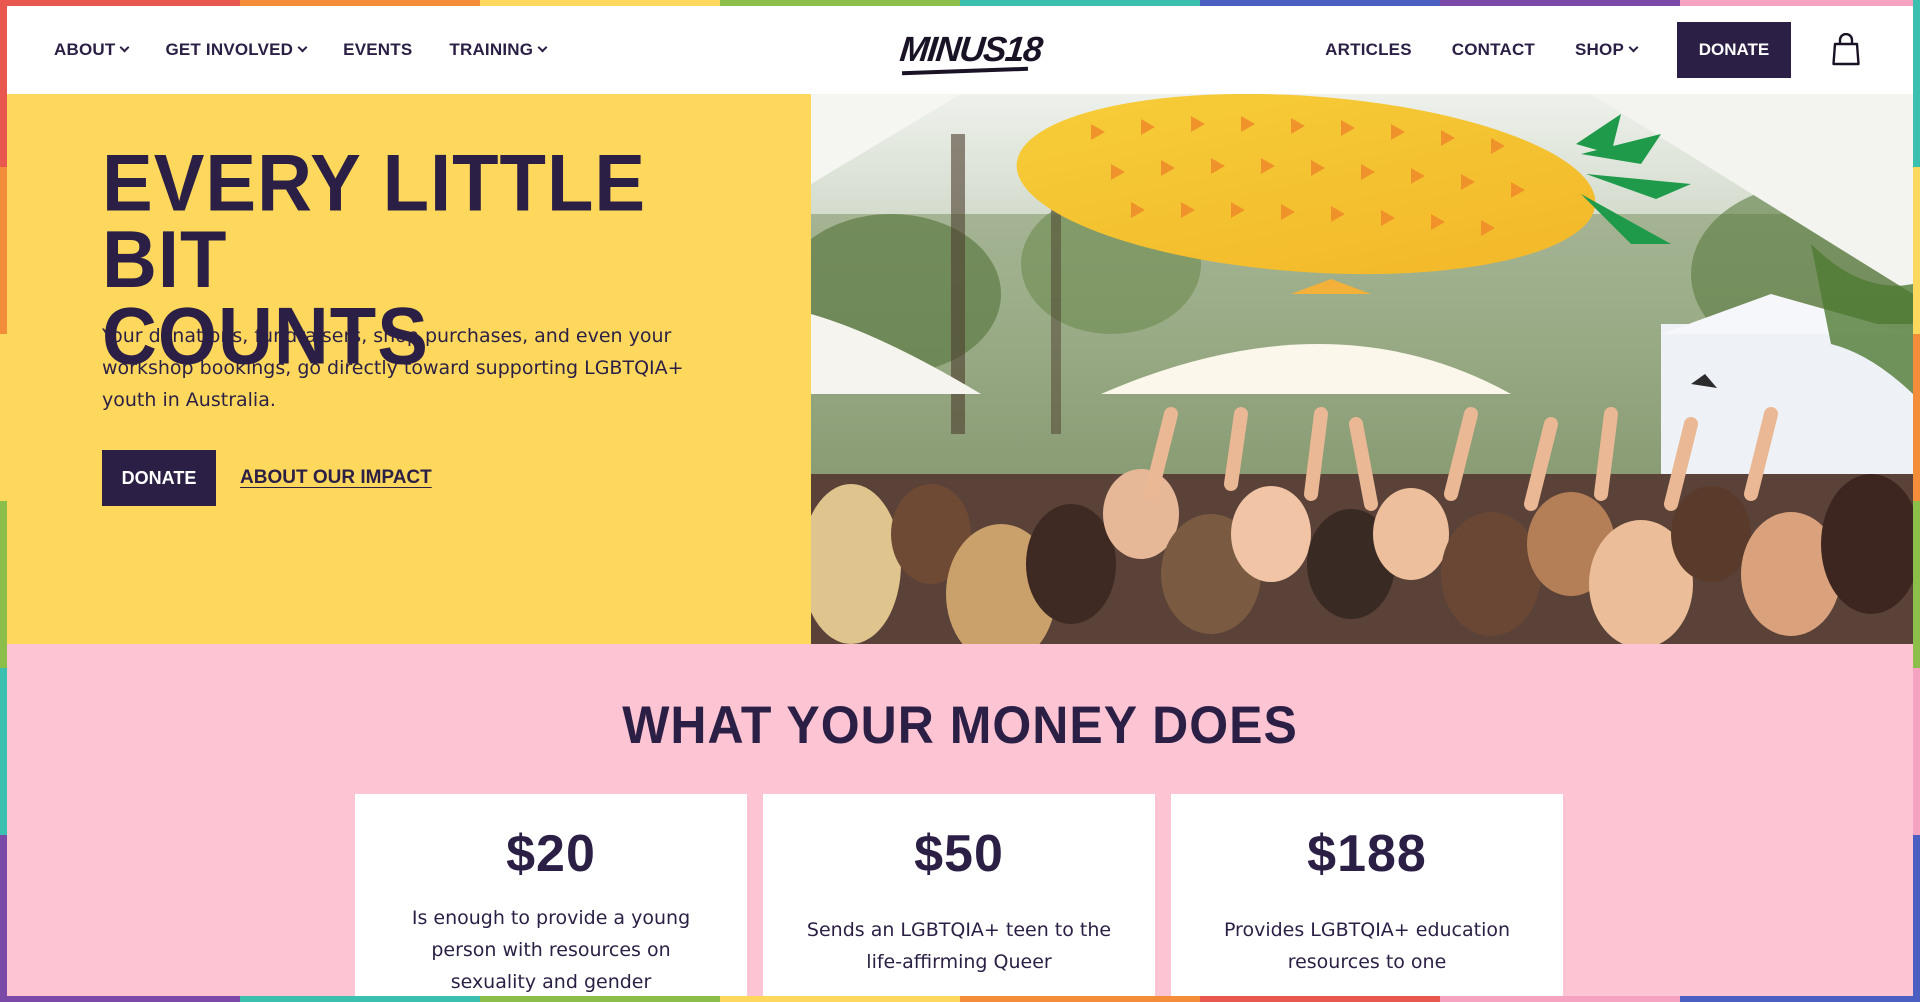 This screenshot has height=1002, width=1920. What do you see at coordinates (960, 725) in the screenshot?
I see `section-title: WHAT YOUR MONEY DOES` at bounding box center [960, 725].